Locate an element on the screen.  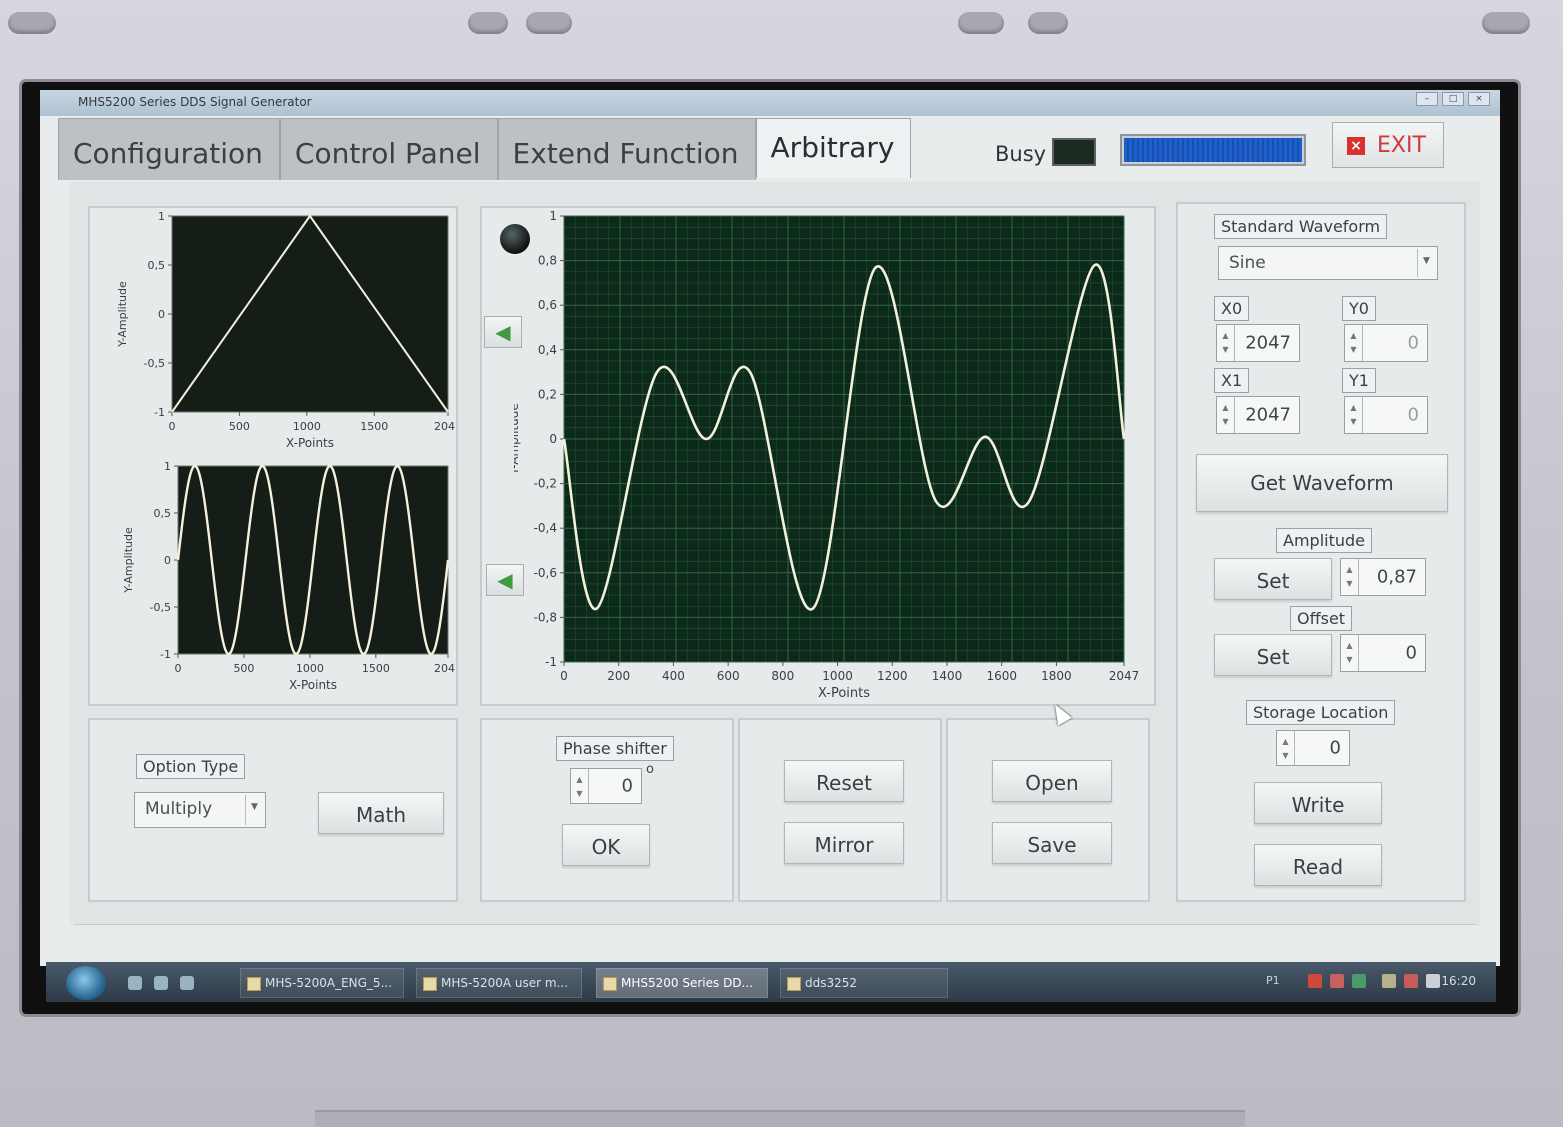
x-tick-label: 1000 is located at coordinates (837, 676).